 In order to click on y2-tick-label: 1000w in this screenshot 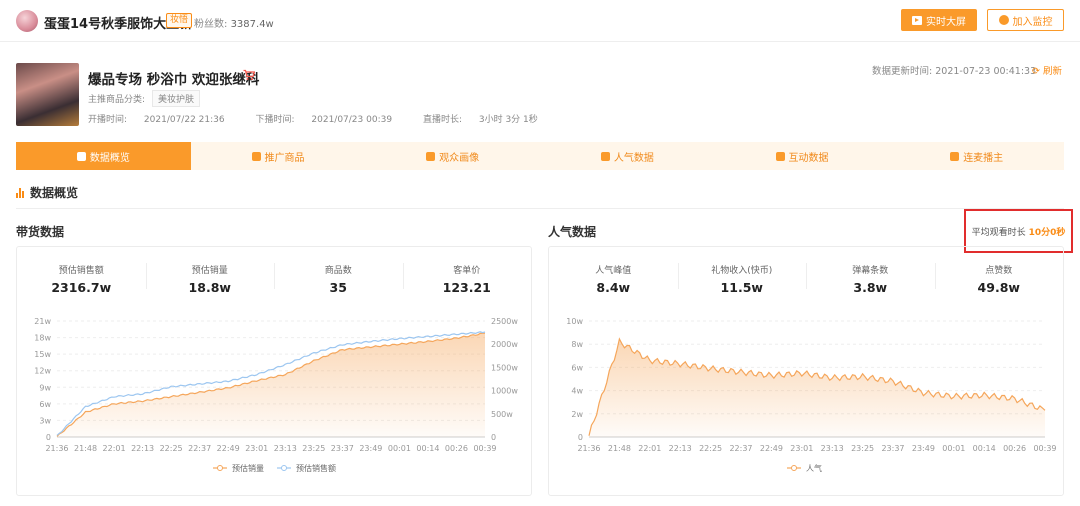, I will do `click(504, 391)`.